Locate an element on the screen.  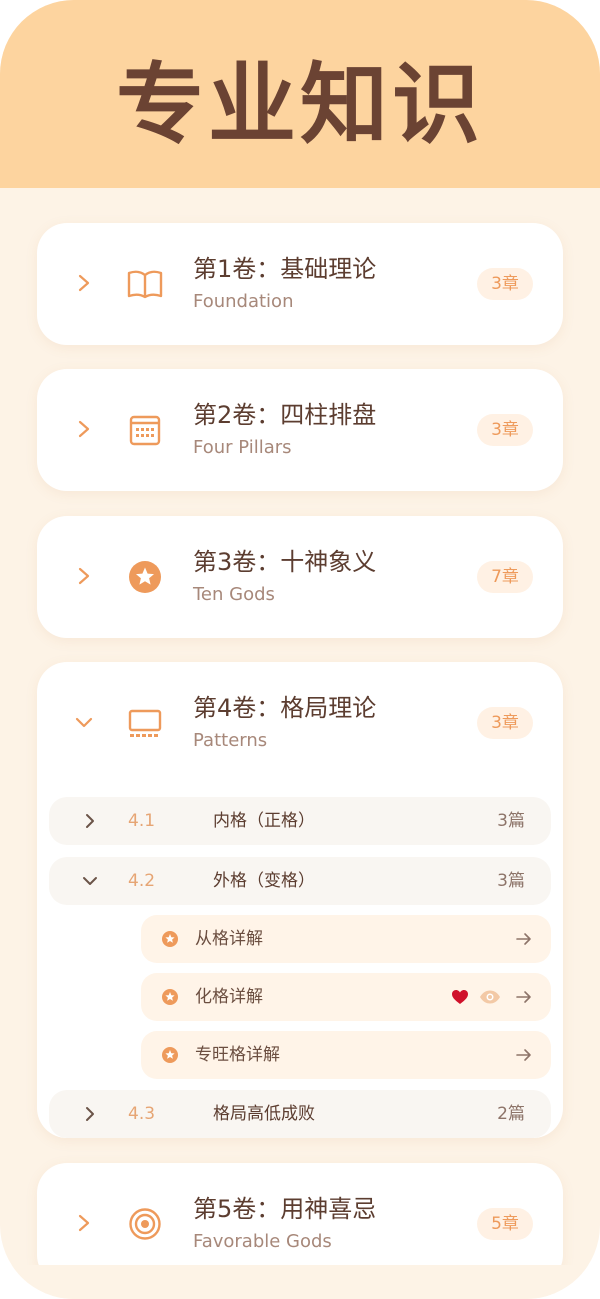
page-title: 专业知识 is located at coordinates (299, 104).